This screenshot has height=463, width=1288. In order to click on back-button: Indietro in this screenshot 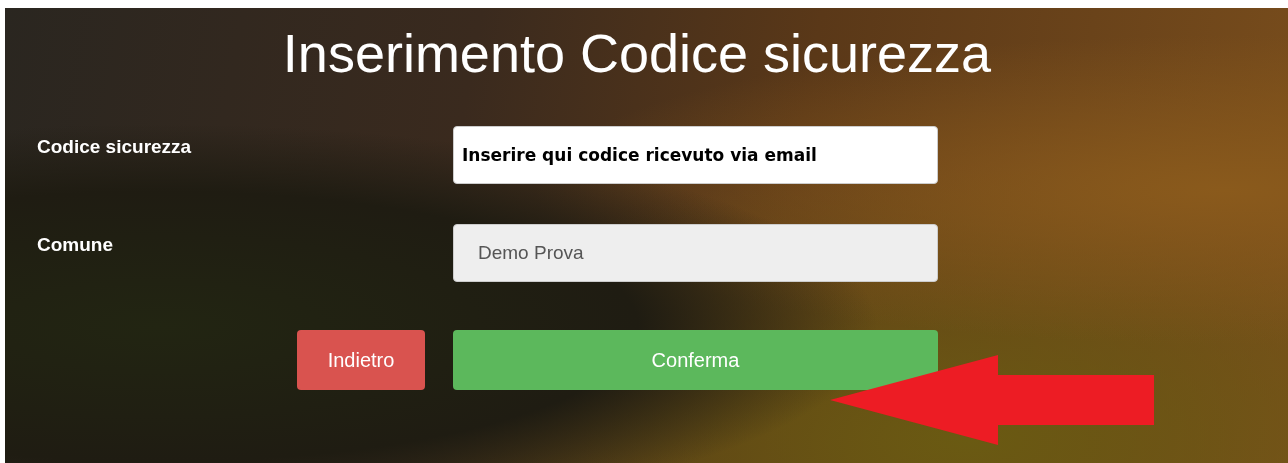, I will do `click(361, 360)`.